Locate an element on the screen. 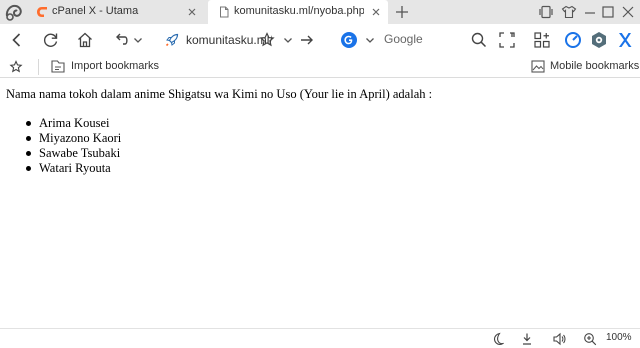 The width and height of the screenshot is (640, 348). tab-cpanel: cPanel X - Utama is located at coordinates (116, 12).